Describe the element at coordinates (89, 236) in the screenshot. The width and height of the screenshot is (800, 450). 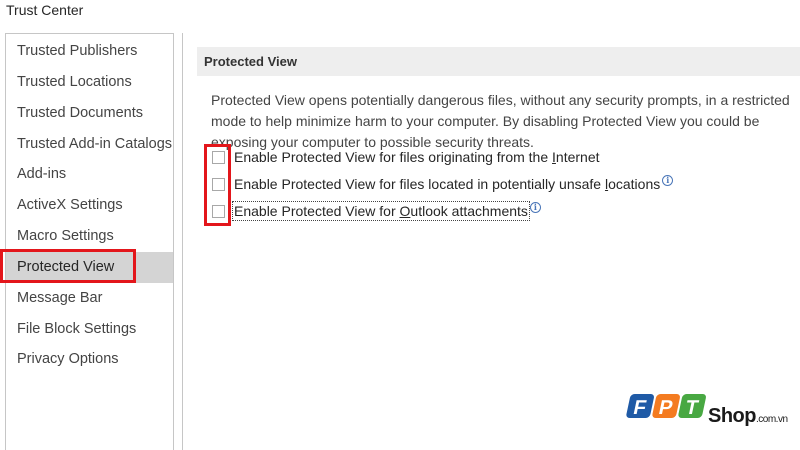
I see `sidebar-item-macro-settings: Macro Settings` at that location.